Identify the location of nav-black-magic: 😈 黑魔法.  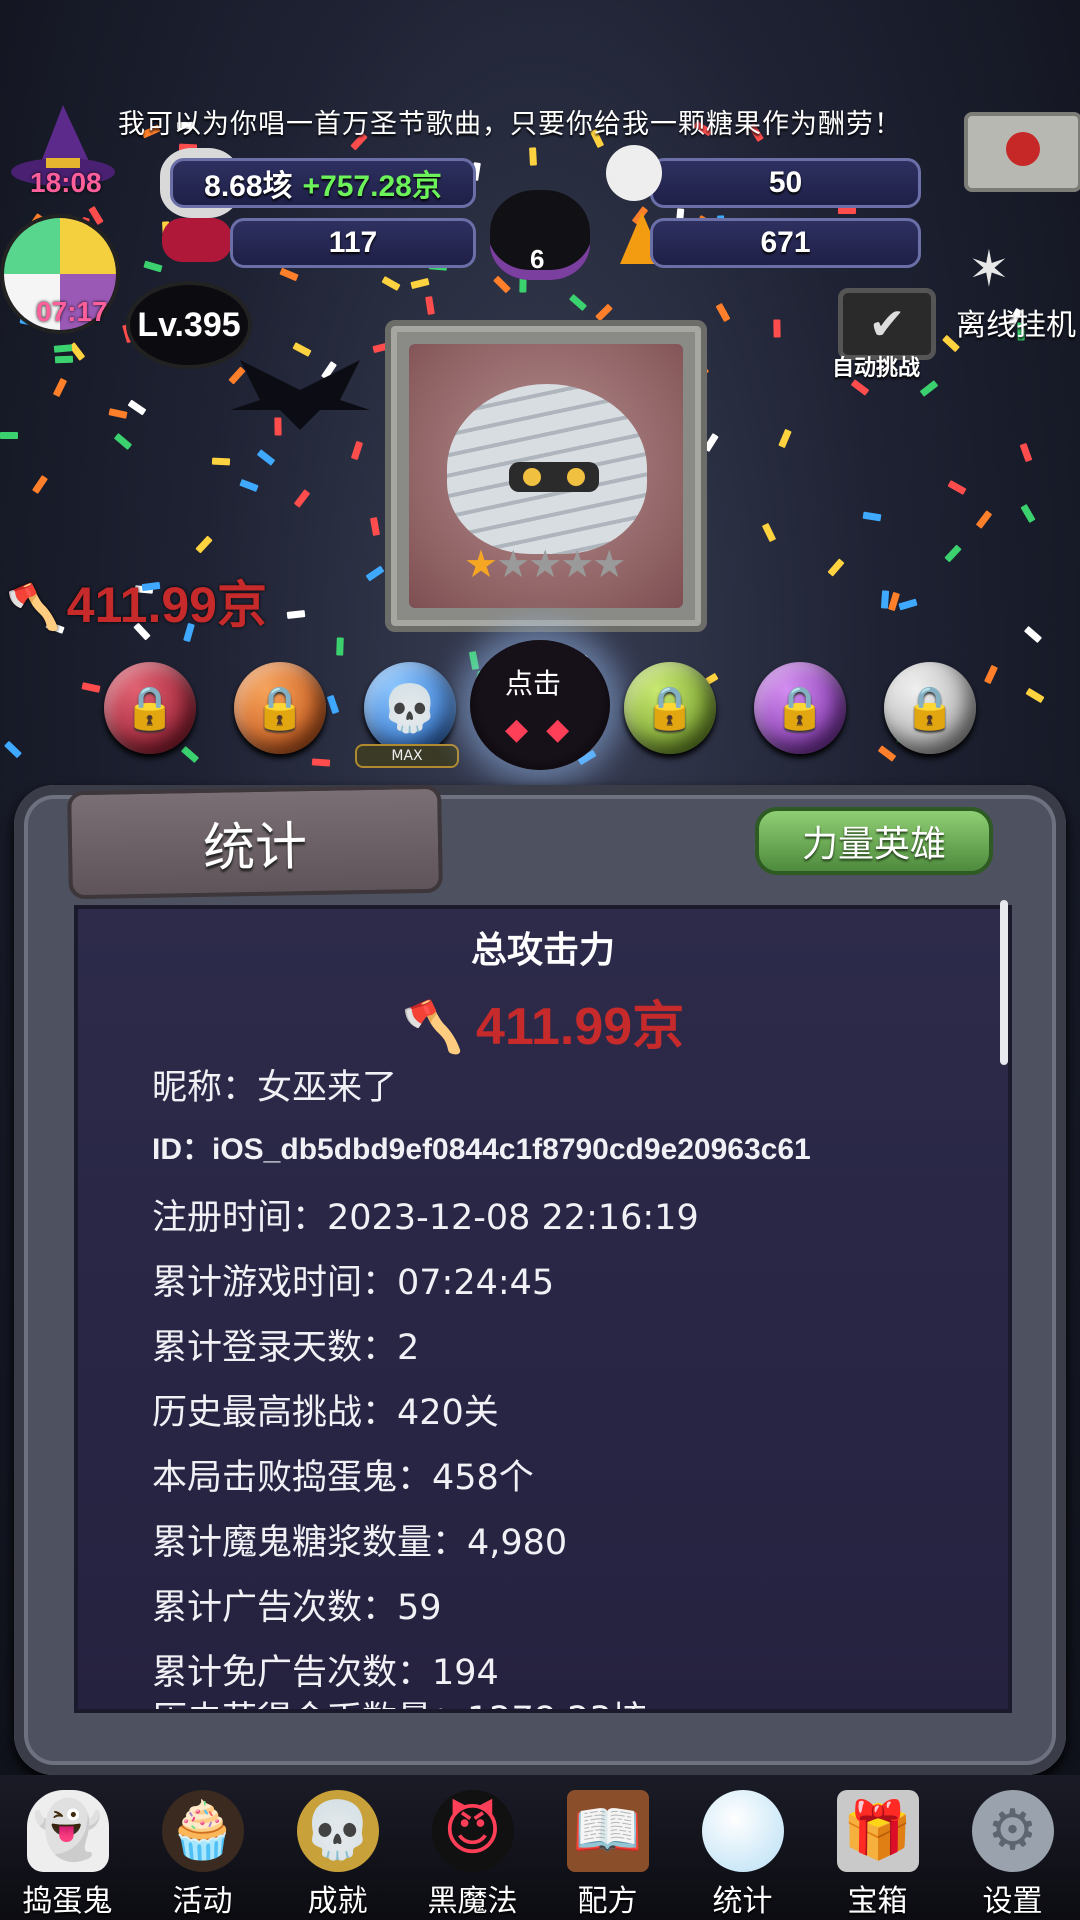
(472, 1855).